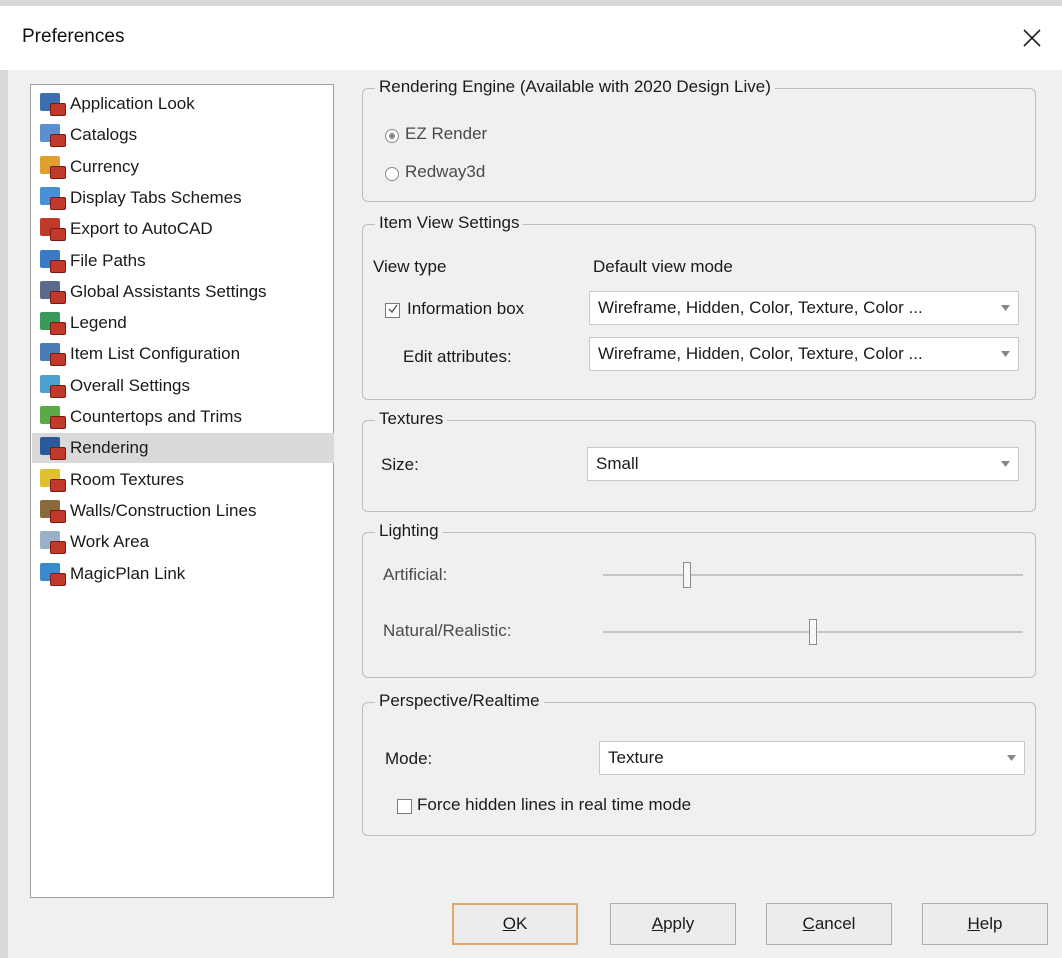 Image resolution: width=1062 pixels, height=958 pixels. I want to click on sidebar-item-display-tabs-schemes: Display Tabs Schemes, so click(183, 198).